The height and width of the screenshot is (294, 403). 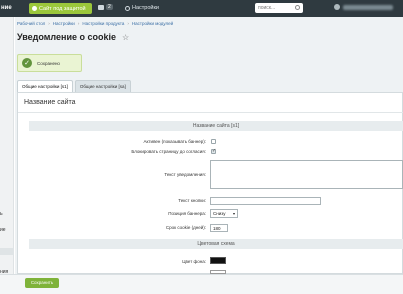 What do you see at coordinates (297, 7) in the screenshot?
I see `search-icon` at bounding box center [297, 7].